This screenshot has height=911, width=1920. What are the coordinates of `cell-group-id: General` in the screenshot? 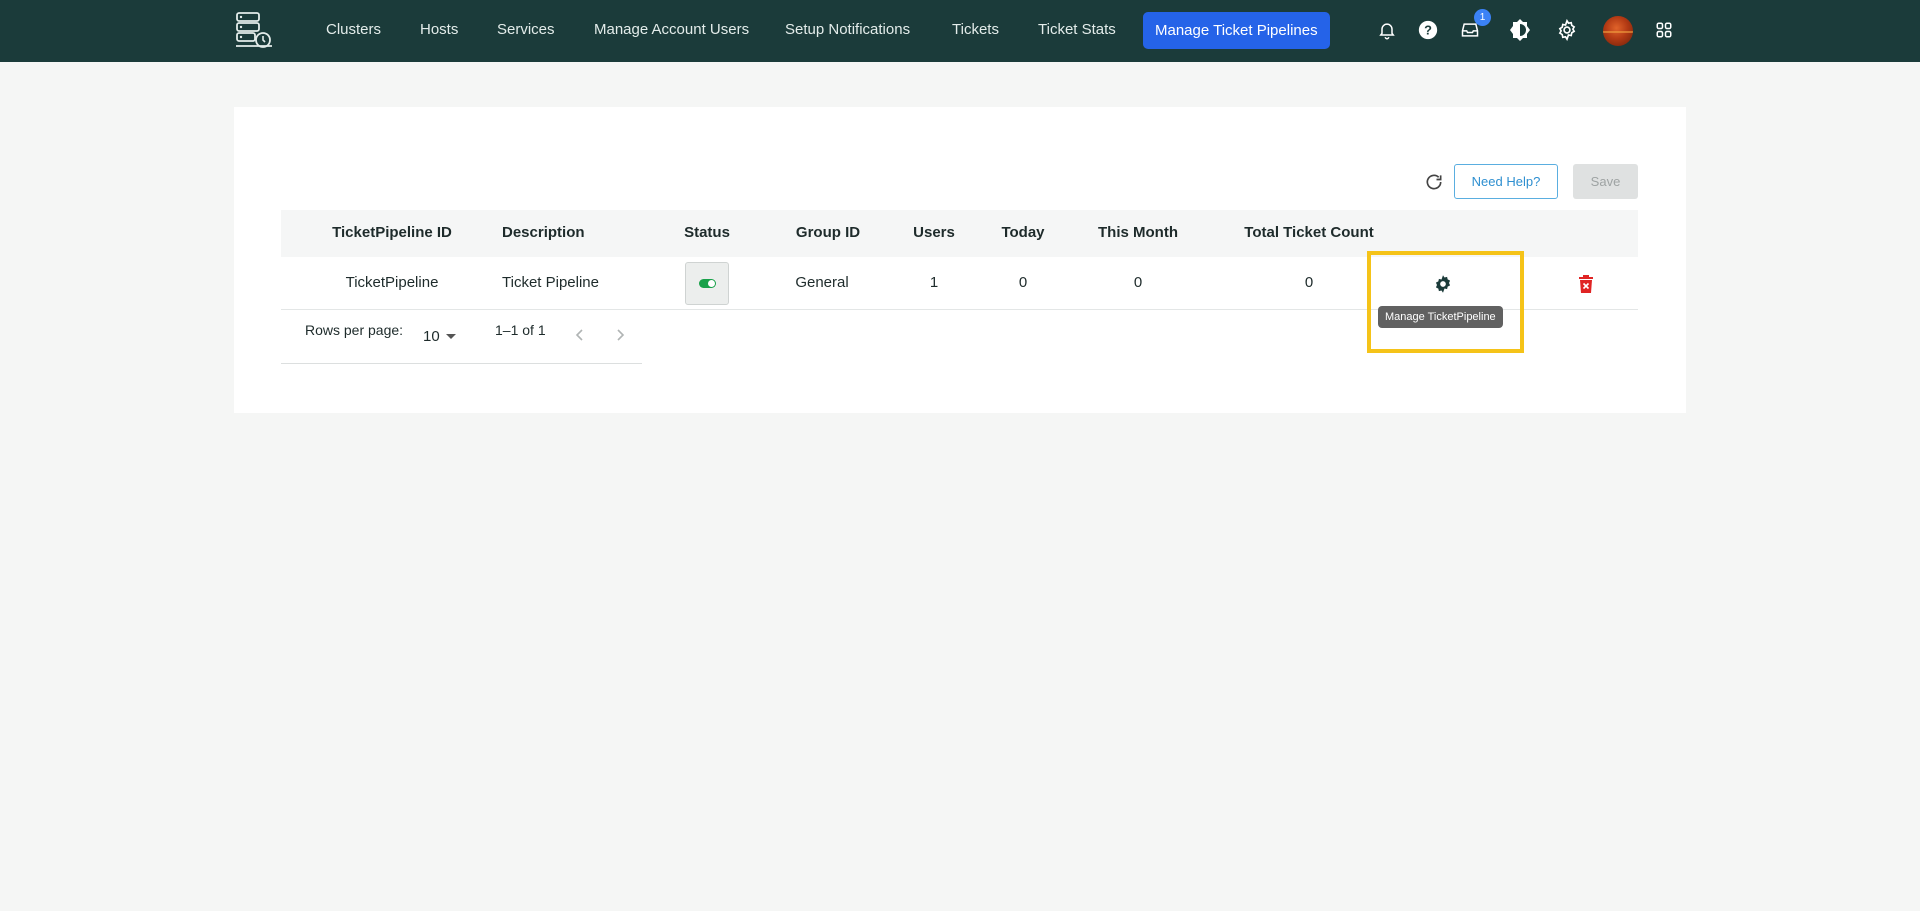 It's located at (822, 282).